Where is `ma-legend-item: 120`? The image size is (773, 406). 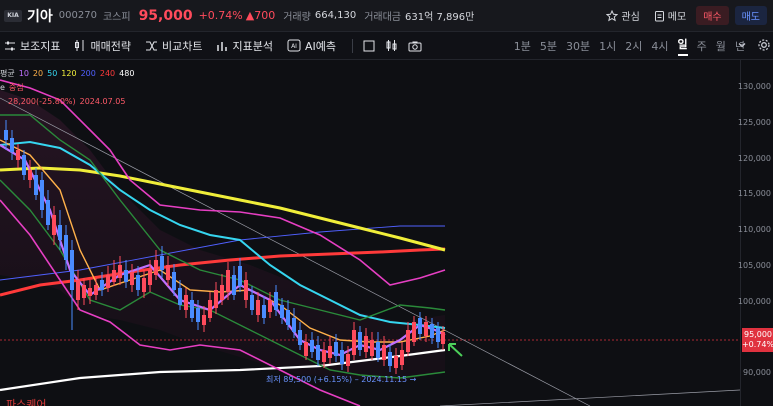 ma-legend-item: 120 is located at coordinates (68, 74).